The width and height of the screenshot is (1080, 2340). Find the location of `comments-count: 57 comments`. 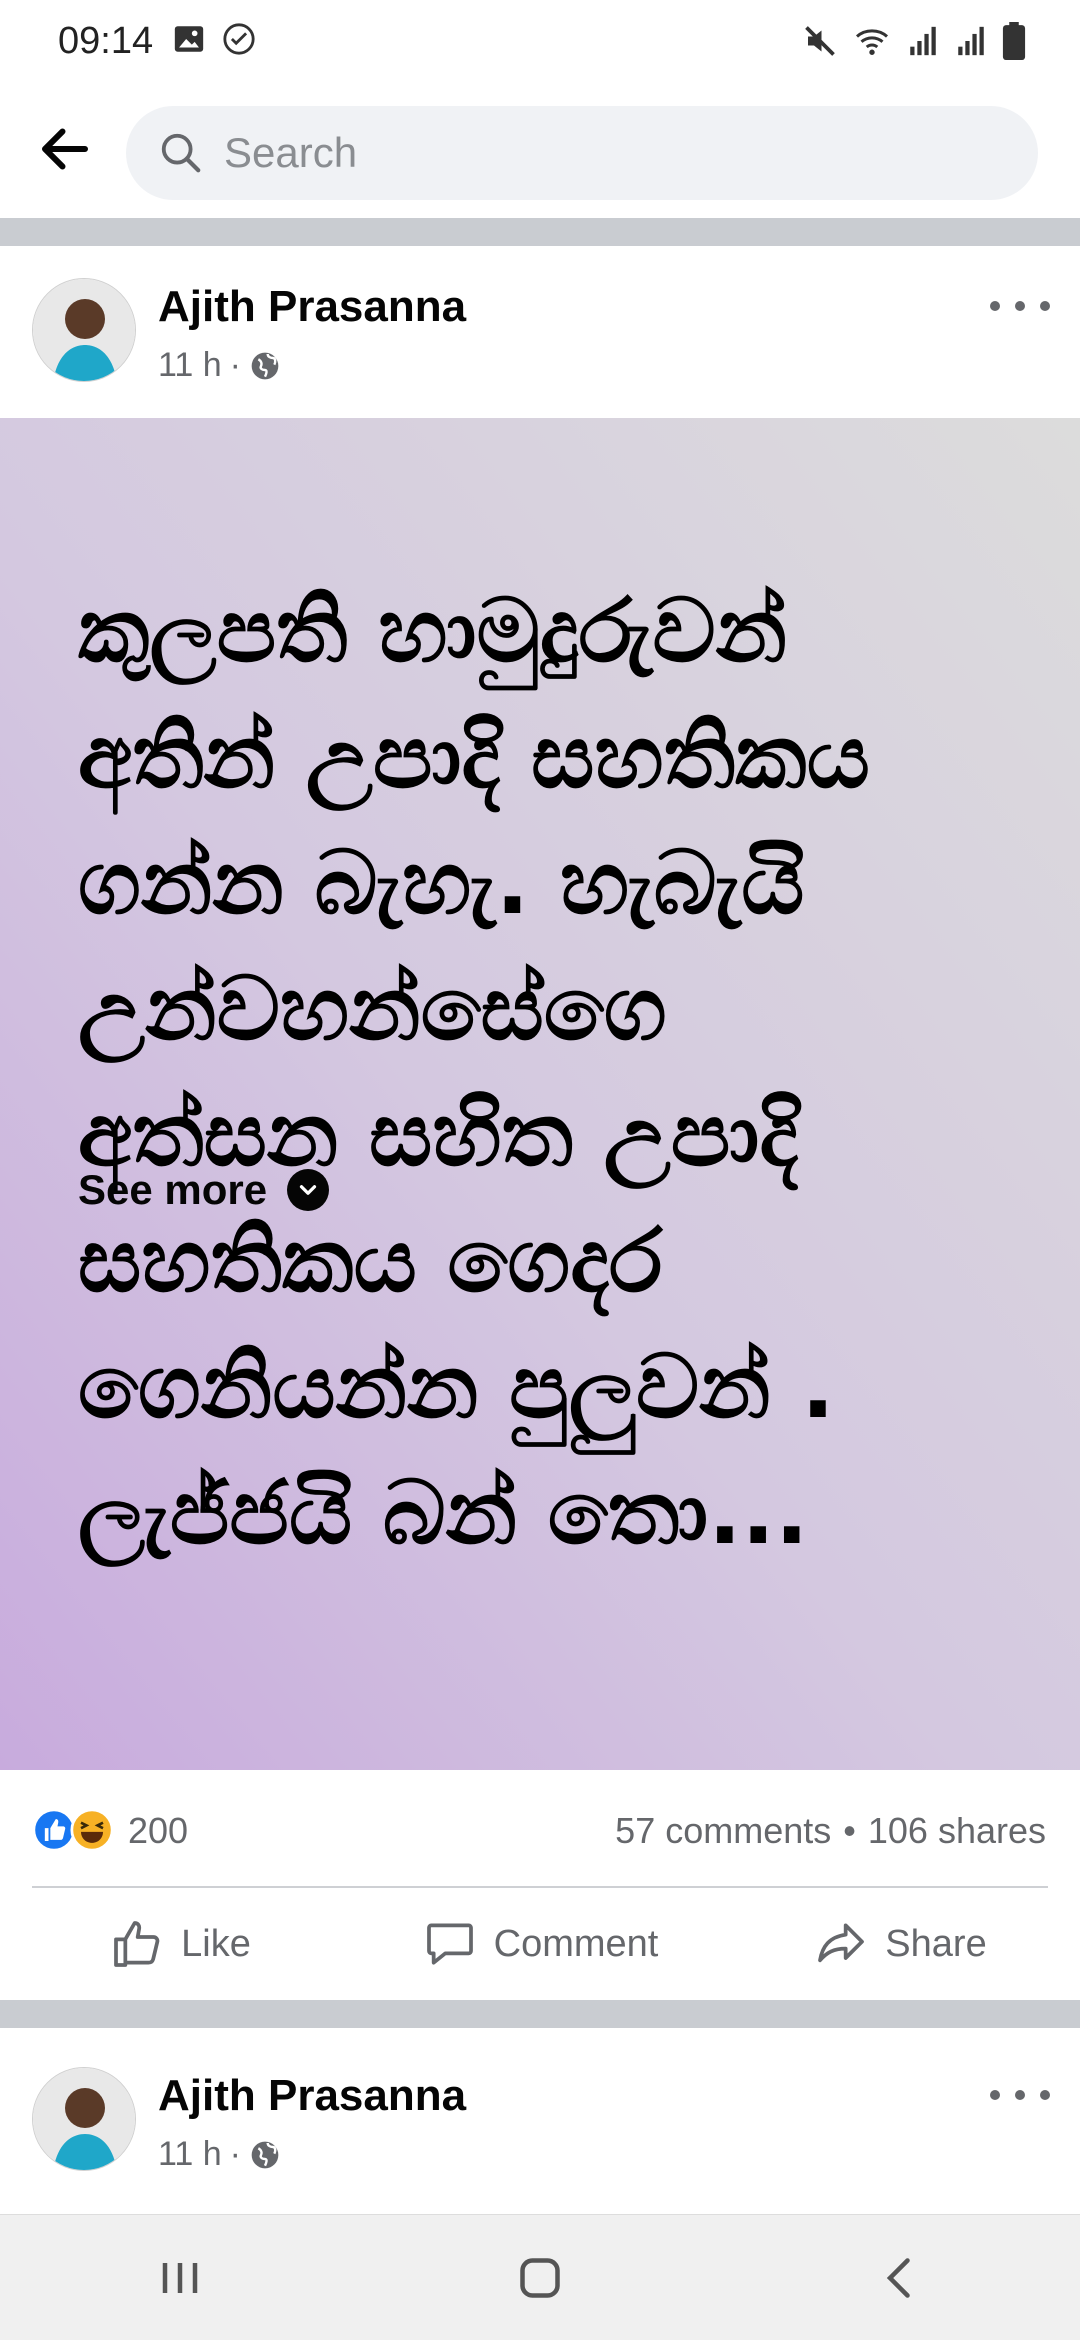

comments-count: 57 comments is located at coordinates (723, 1831).